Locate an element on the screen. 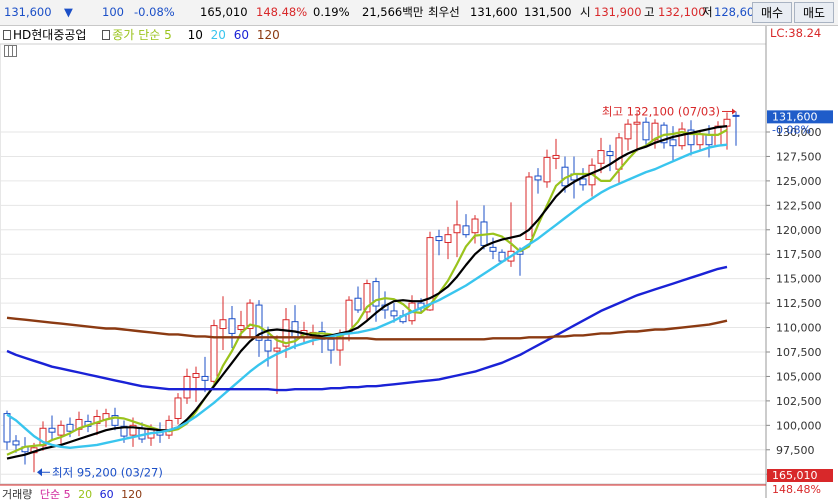 The width and height of the screenshot is (838, 502). y-tick-label: 100,000 is located at coordinates (799, 425).